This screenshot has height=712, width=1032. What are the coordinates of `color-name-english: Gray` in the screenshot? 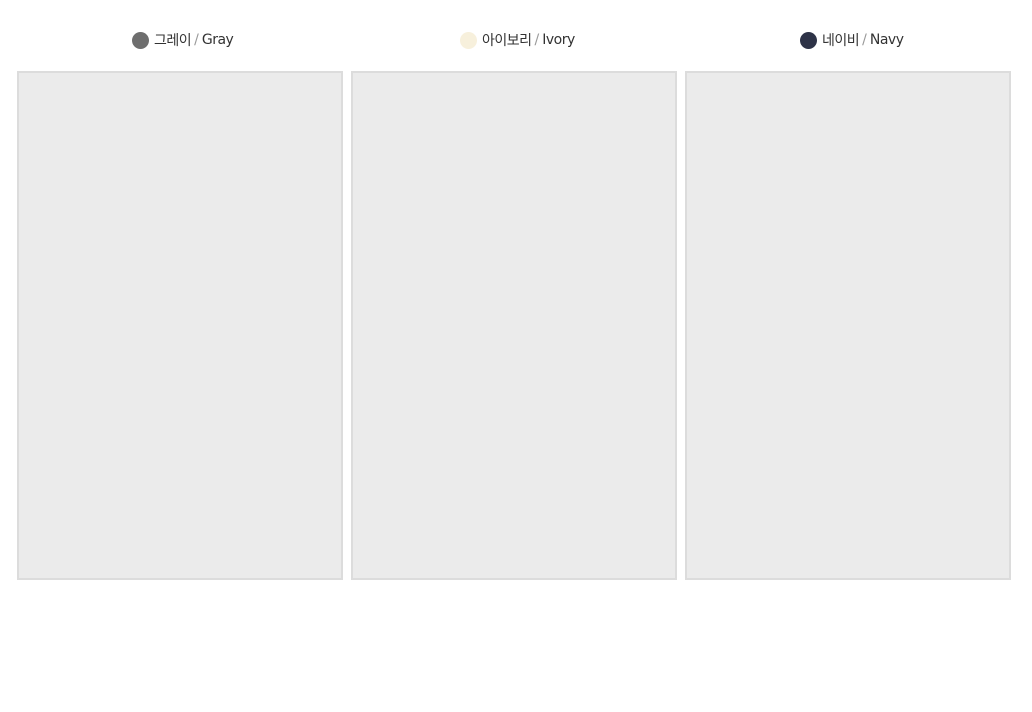 It's located at (217, 40).